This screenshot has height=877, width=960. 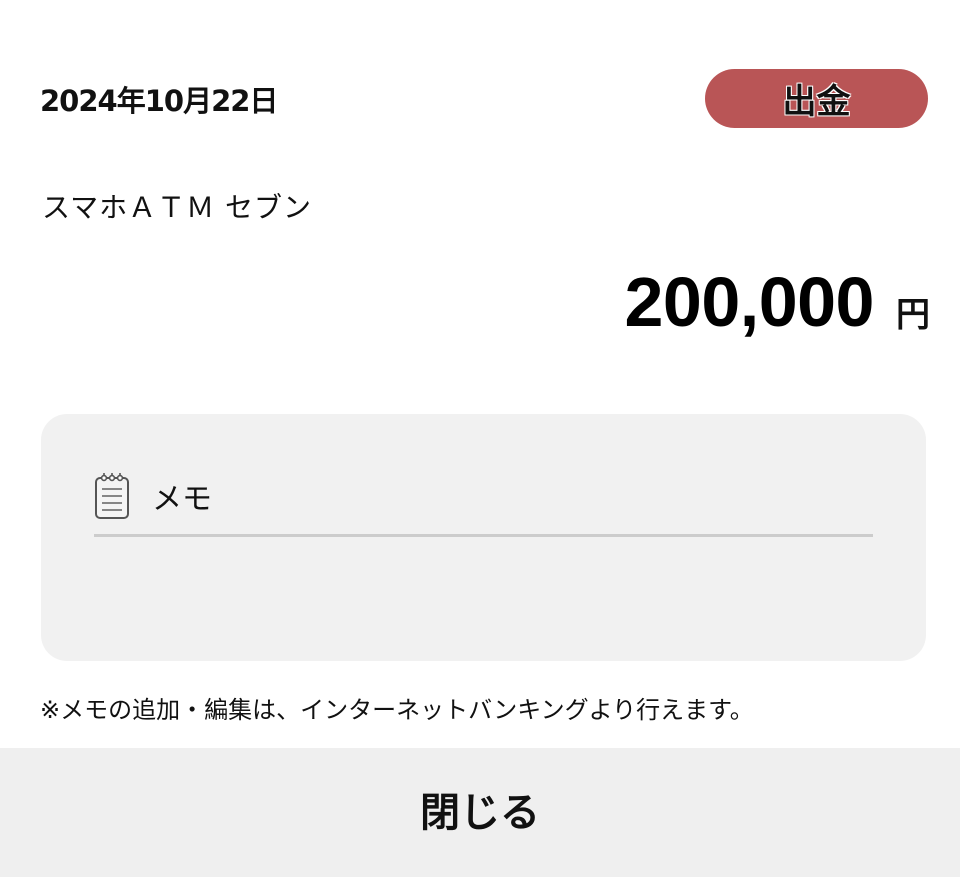 I want to click on close-button-label: 閉じる, so click(x=480, y=812).